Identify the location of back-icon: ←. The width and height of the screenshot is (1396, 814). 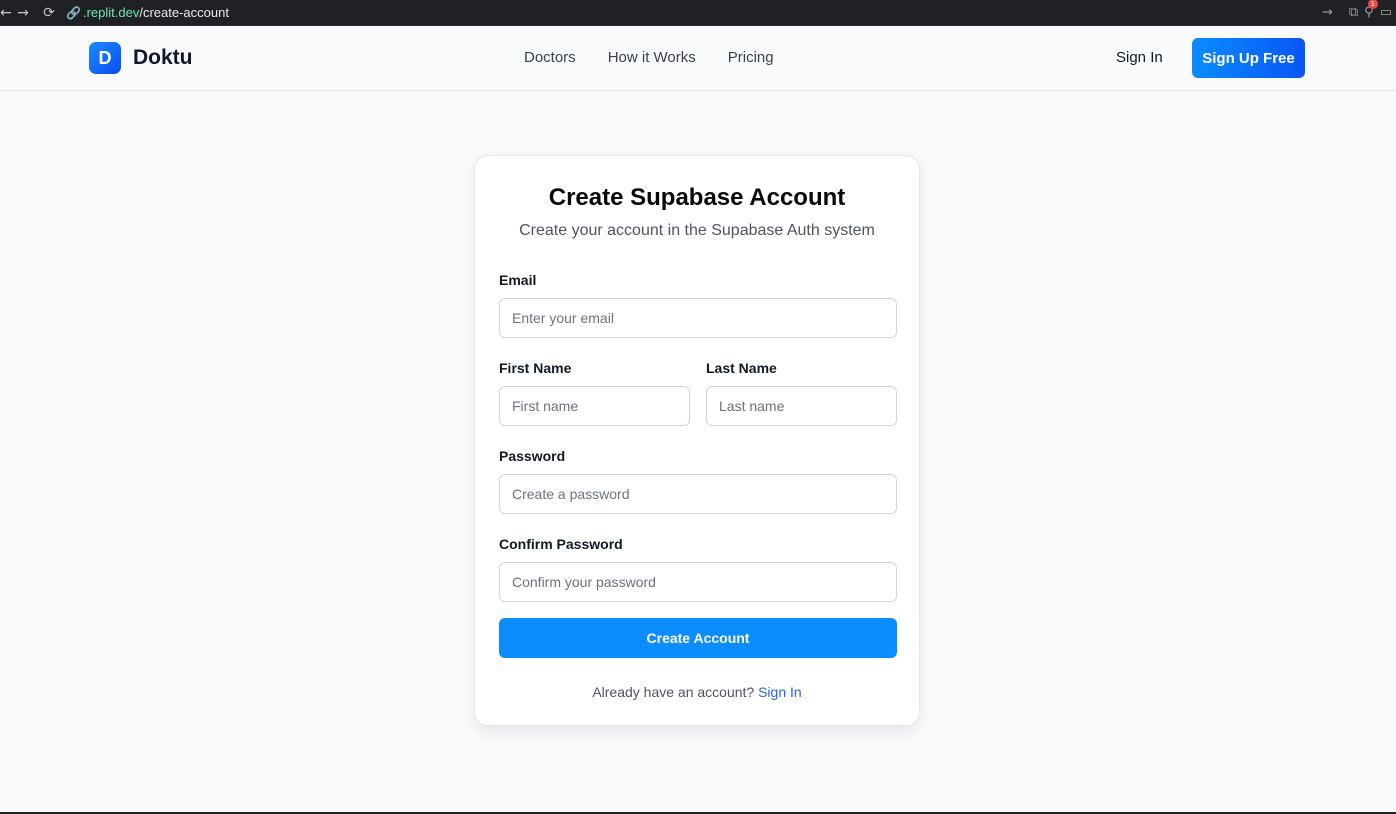
(6, 13).